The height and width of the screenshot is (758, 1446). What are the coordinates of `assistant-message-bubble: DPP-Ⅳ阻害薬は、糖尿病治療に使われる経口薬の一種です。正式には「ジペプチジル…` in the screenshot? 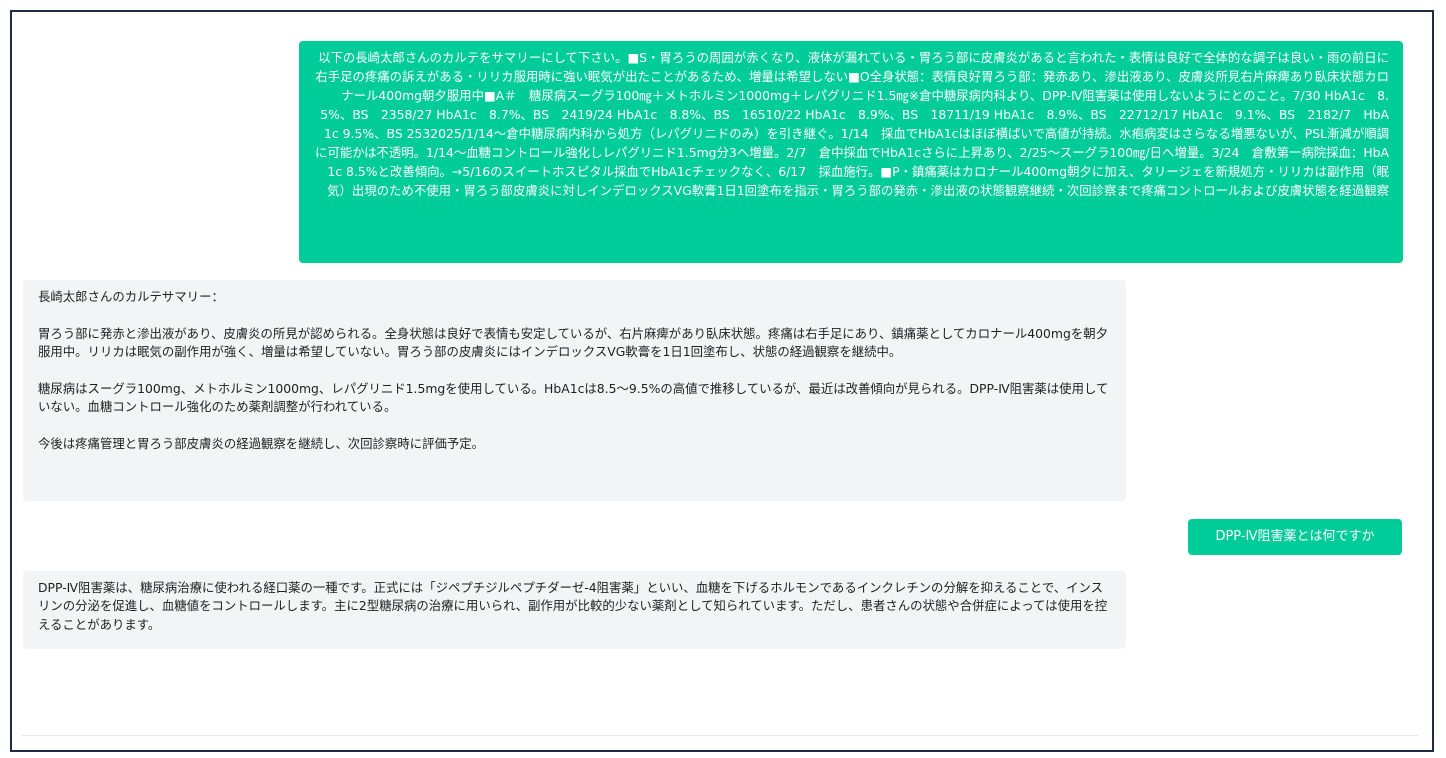 It's located at (574, 610).